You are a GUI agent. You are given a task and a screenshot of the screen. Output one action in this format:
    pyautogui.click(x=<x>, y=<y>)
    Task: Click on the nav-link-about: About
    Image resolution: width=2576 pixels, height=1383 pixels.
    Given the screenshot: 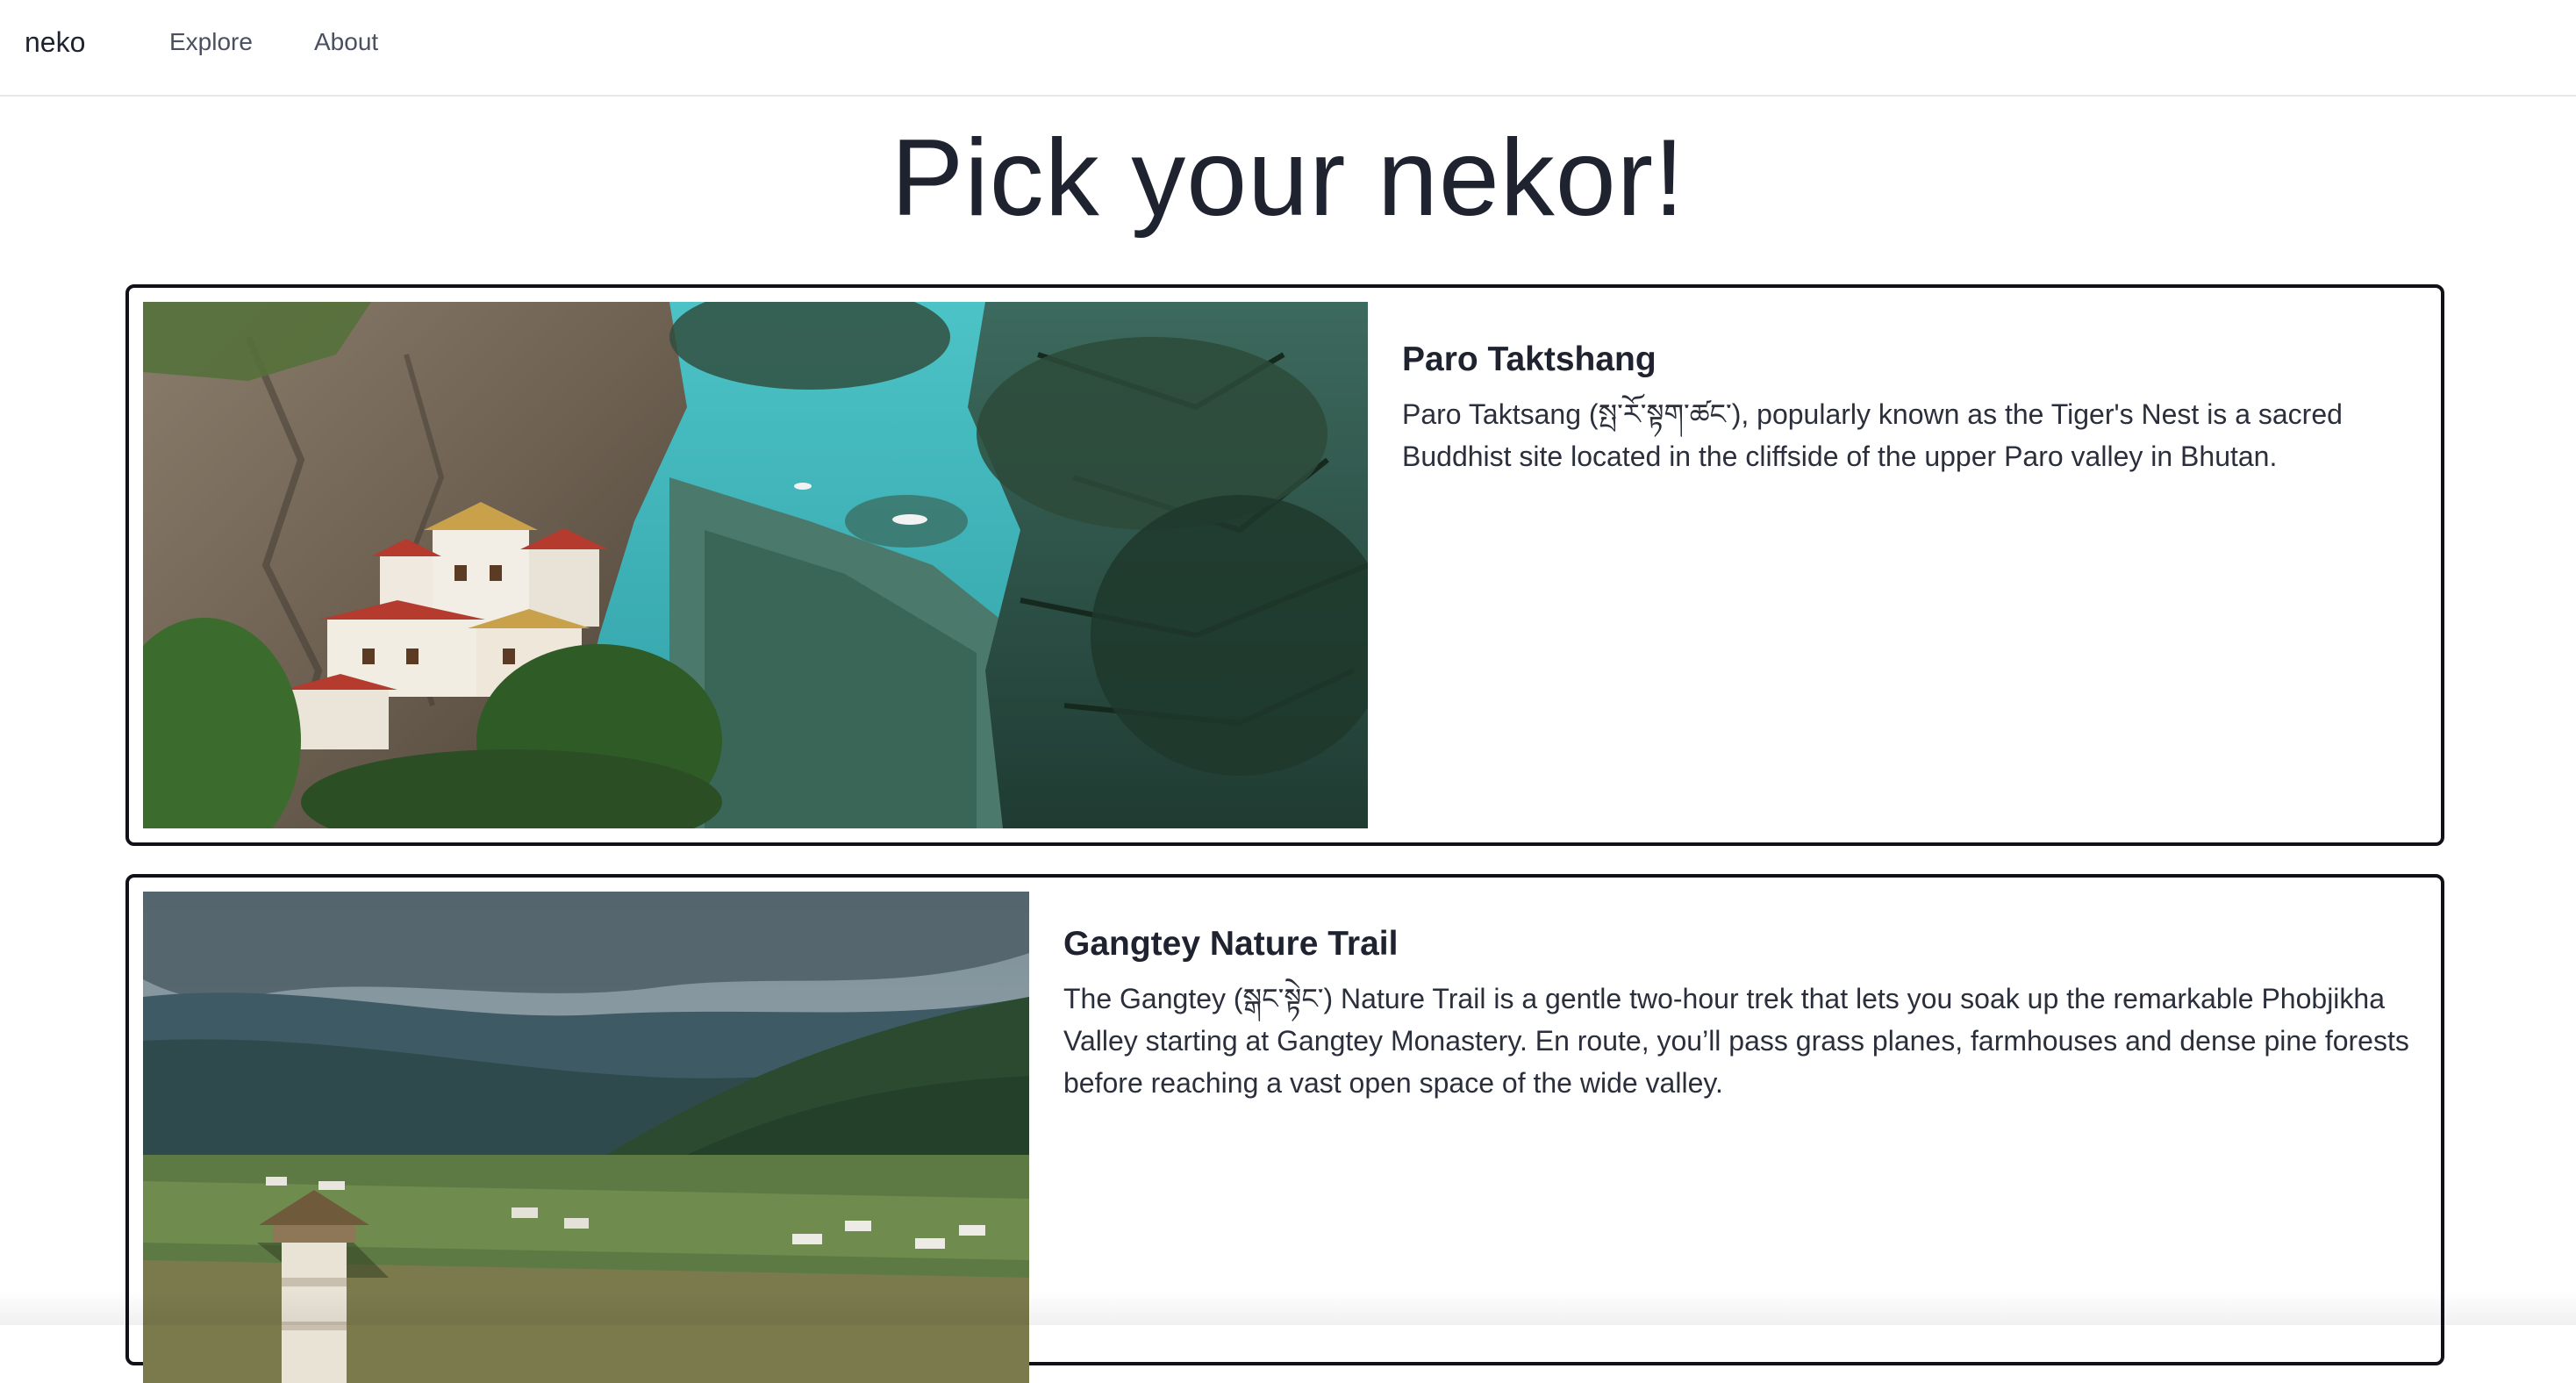 What is the action you would take?
    pyautogui.click(x=346, y=42)
    